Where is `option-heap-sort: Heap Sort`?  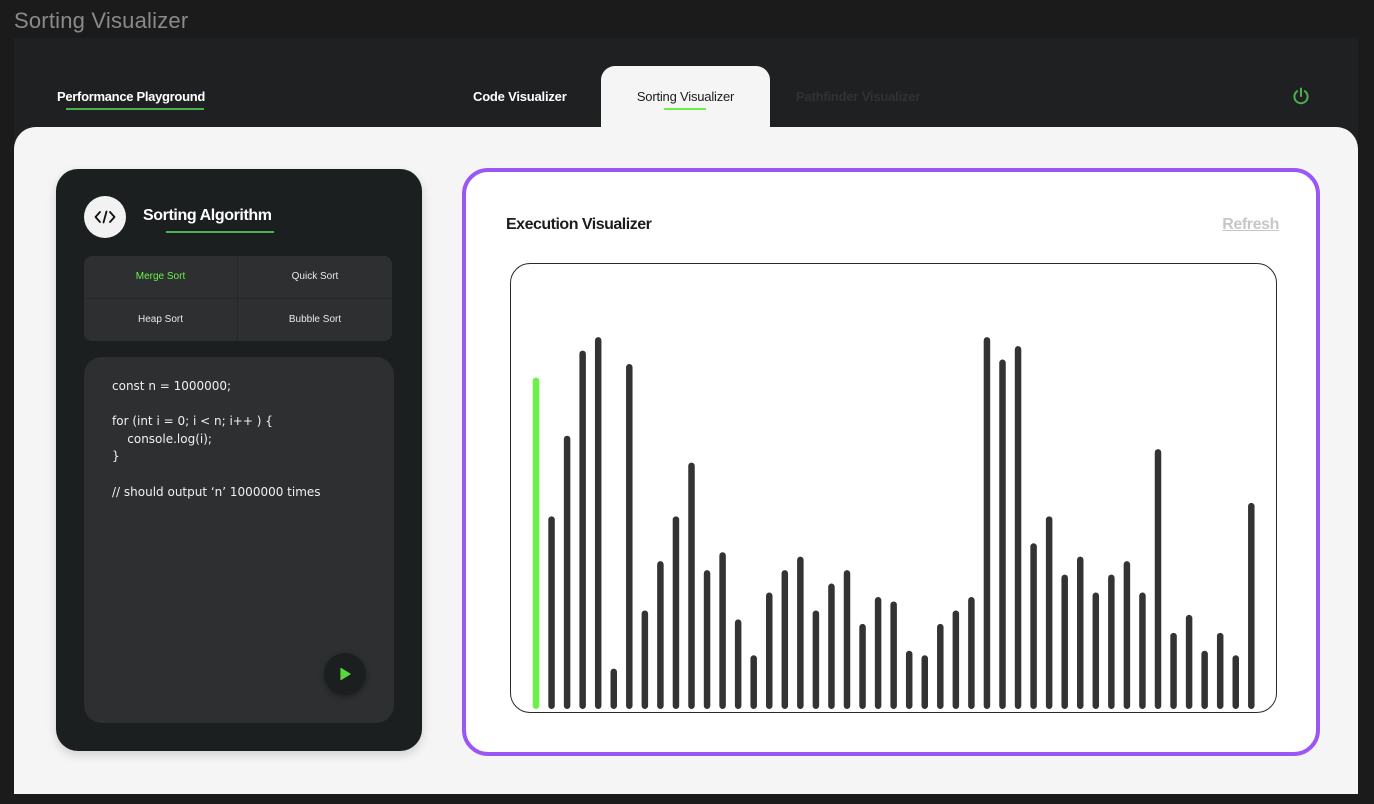 option-heap-sort: Heap Sort is located at coordinates (161, 319).